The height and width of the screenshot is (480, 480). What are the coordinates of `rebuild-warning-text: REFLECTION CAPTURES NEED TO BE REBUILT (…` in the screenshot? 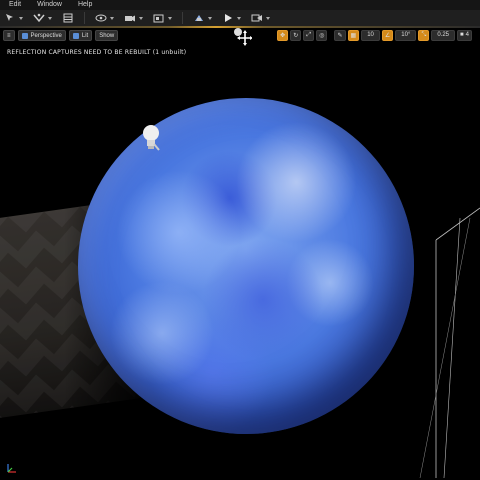 It's located at (97, 52).